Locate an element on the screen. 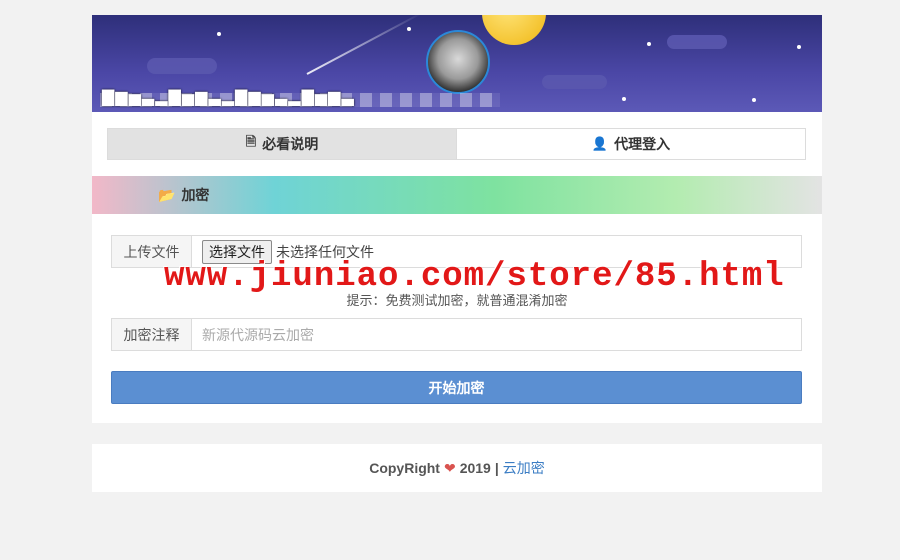  footer: CopyRight ❤ 2019 | 云加密 is located at coordinates (457, 468).